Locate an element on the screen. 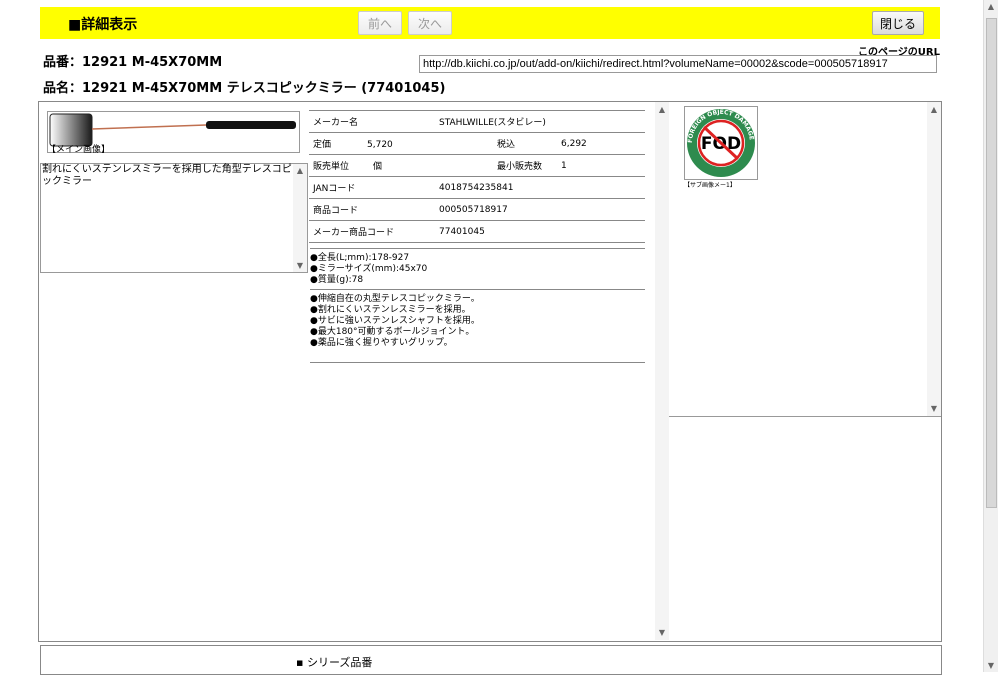 The width and height of the screenshot is (998, 675). spec-label: メーカー名 is located at coordinates (372, 121).